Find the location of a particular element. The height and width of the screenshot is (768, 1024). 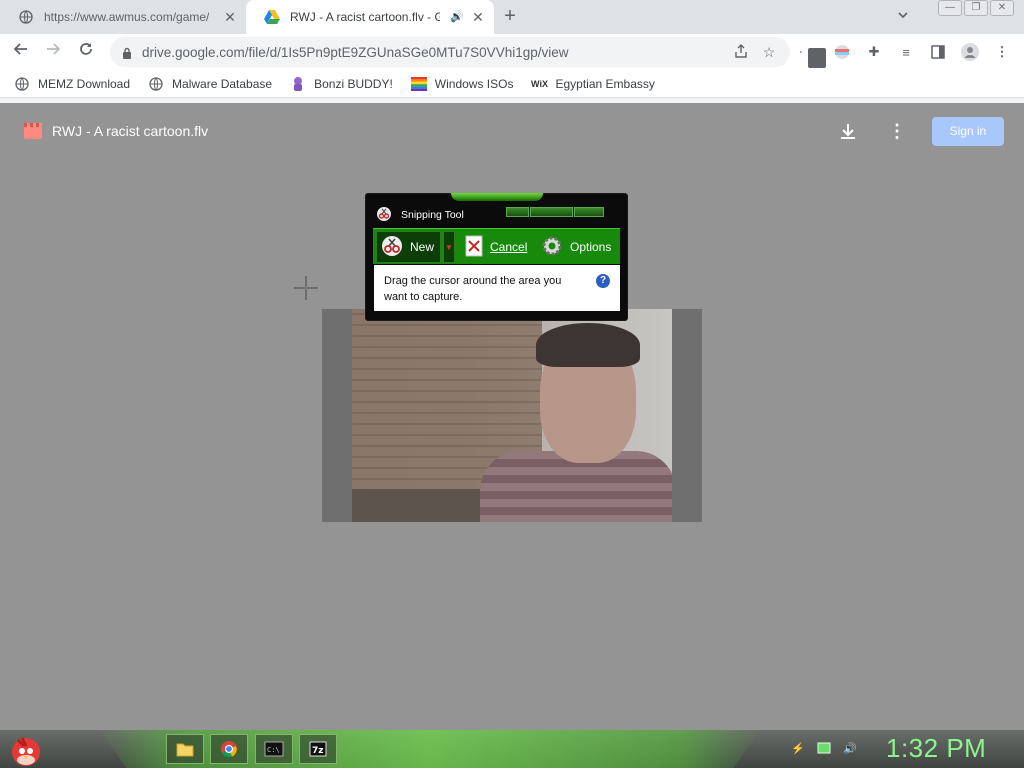

windows-flag-icon is located at coordinates (418, 84).